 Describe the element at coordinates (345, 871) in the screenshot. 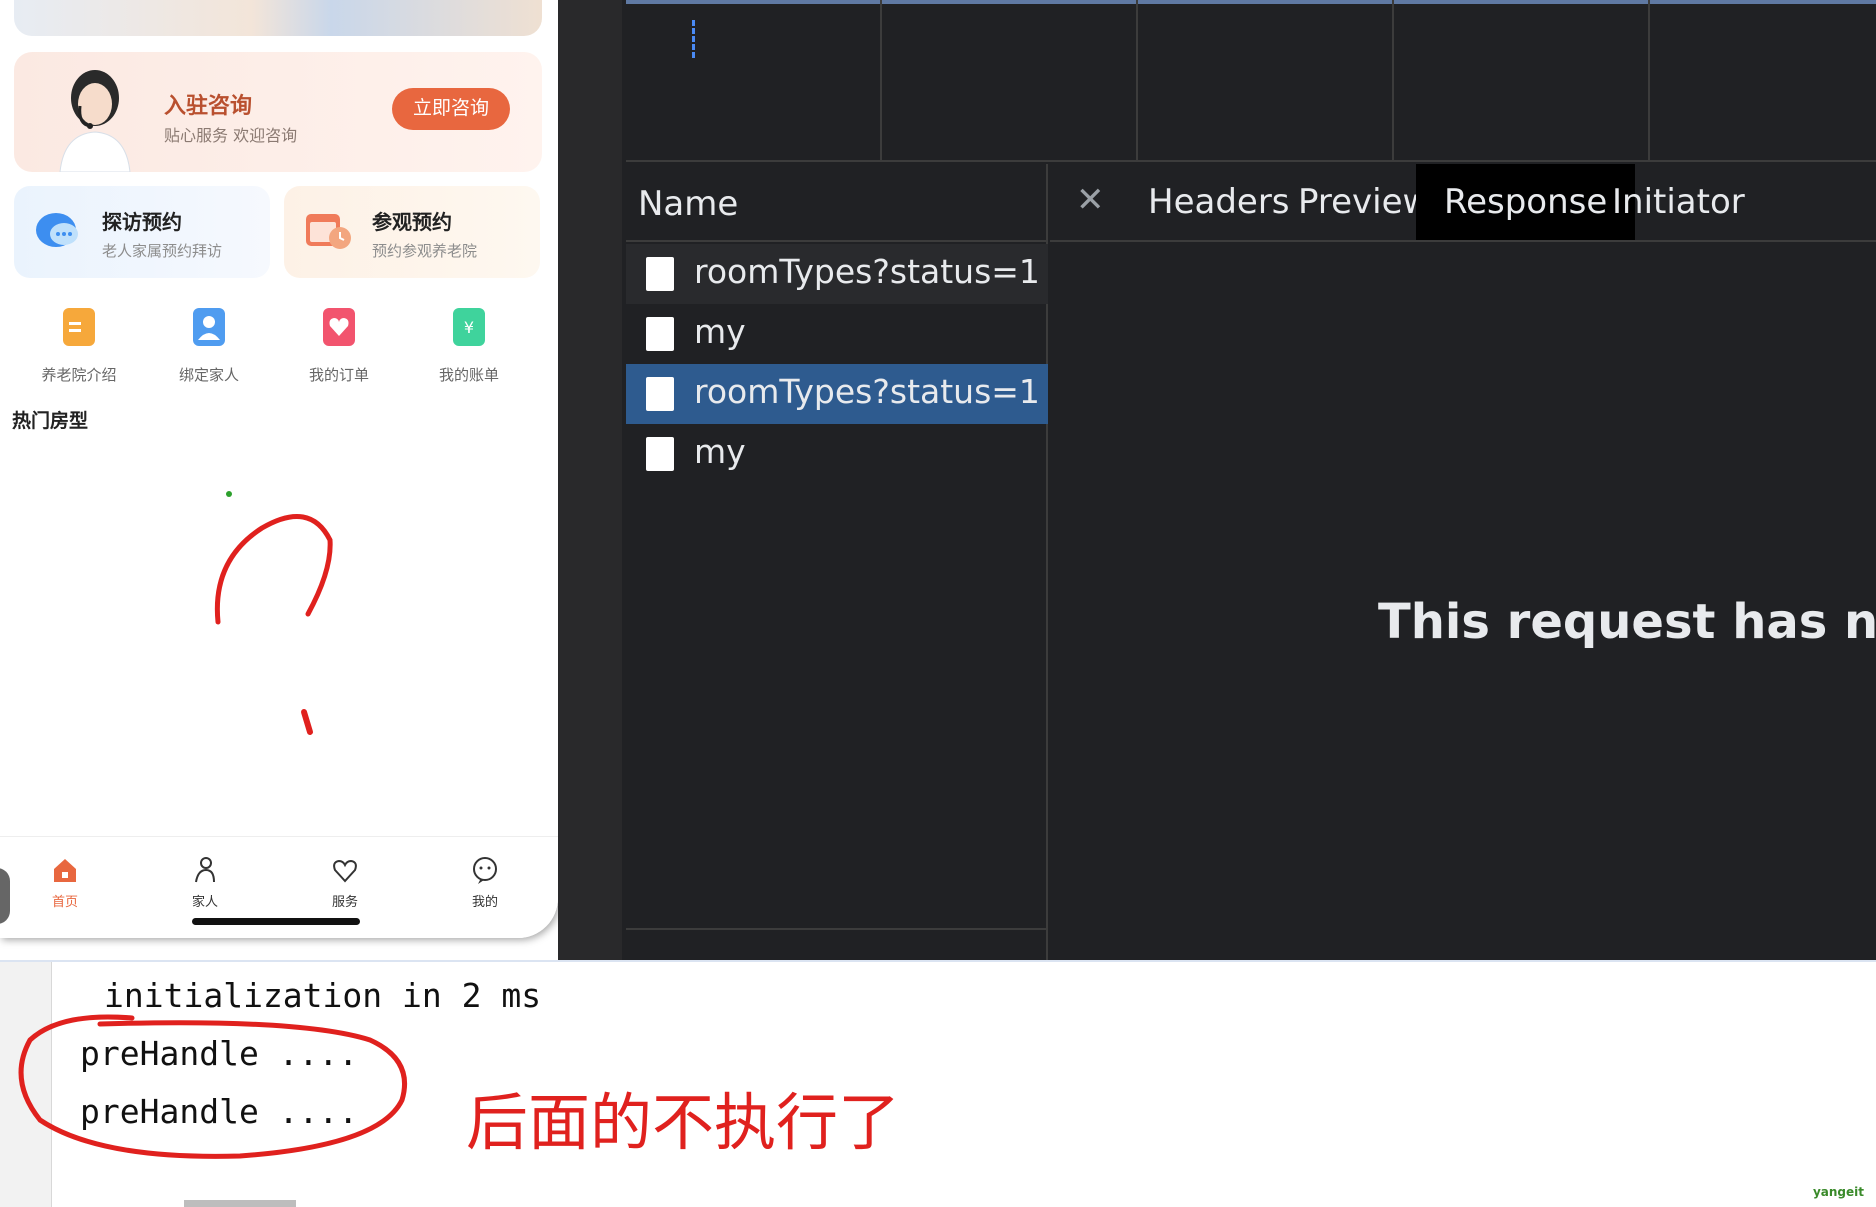

I see `heart-hands-icon` at that location.